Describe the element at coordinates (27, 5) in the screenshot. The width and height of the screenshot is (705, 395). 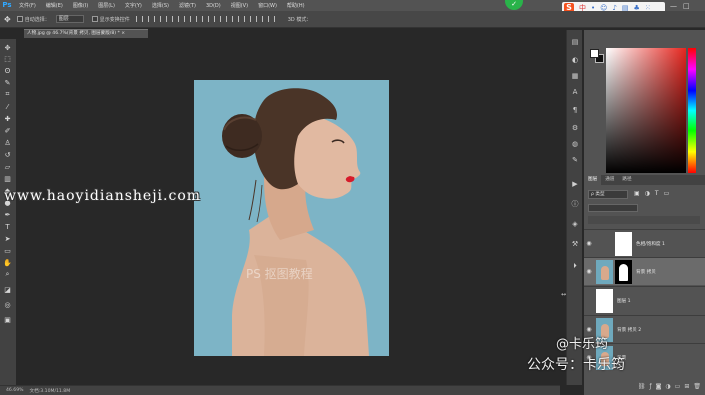
I see `menu-file: 文件(F)` at that location.